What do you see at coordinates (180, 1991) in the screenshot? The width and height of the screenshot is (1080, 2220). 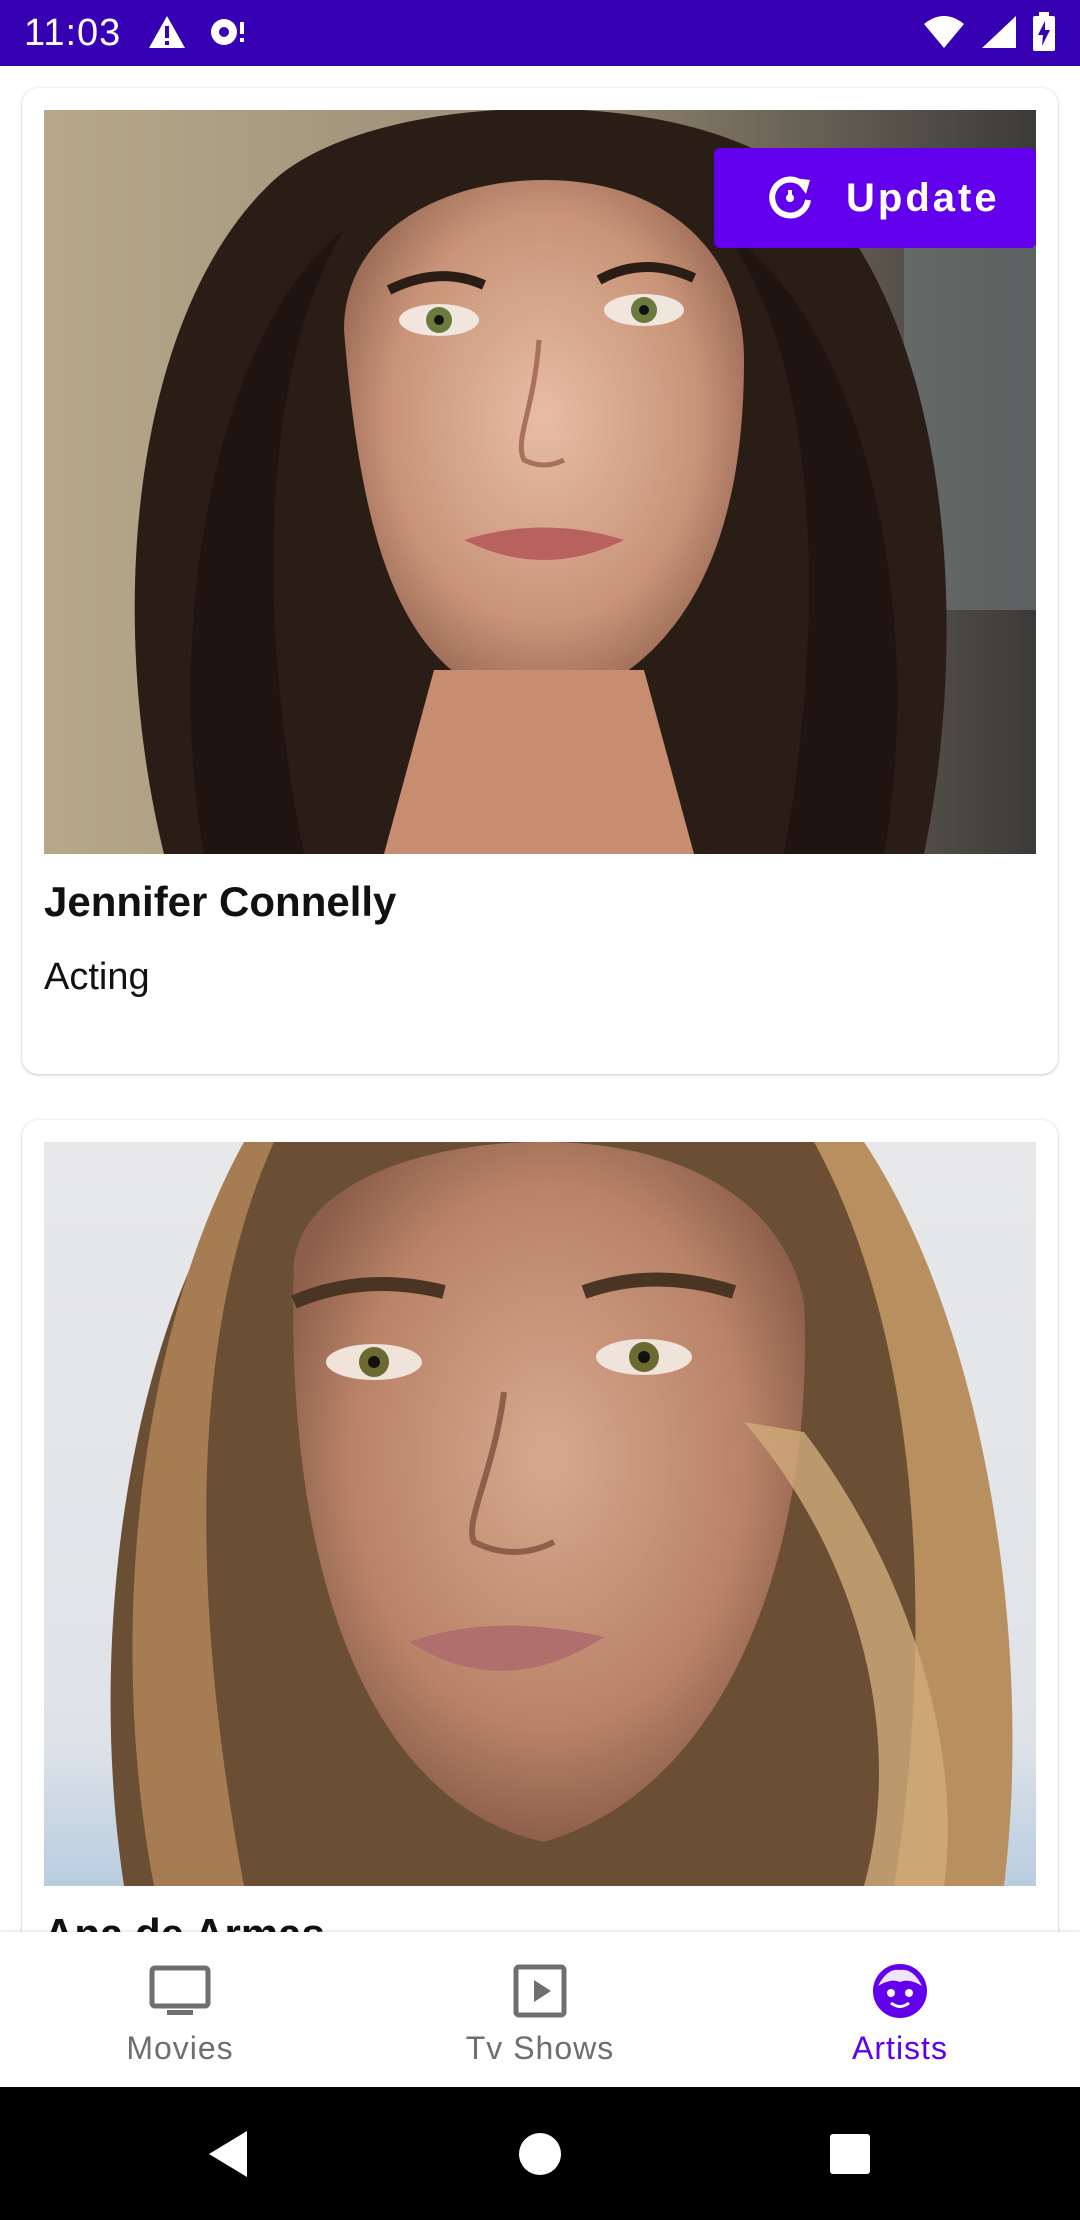 I see `tv-icon` at bounding box center [180, 1991].